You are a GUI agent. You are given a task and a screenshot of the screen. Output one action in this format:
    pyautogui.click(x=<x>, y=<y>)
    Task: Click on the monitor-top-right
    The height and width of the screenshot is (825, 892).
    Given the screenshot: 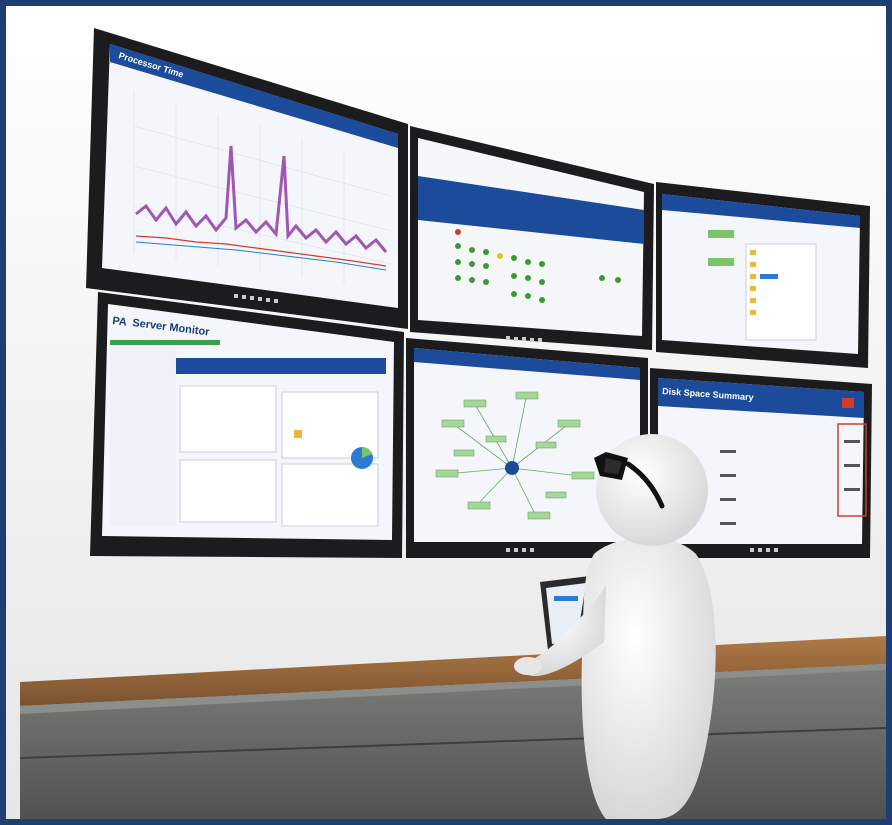 What is the action you would take?
    pyautogui.click(x=763, y=275)
    